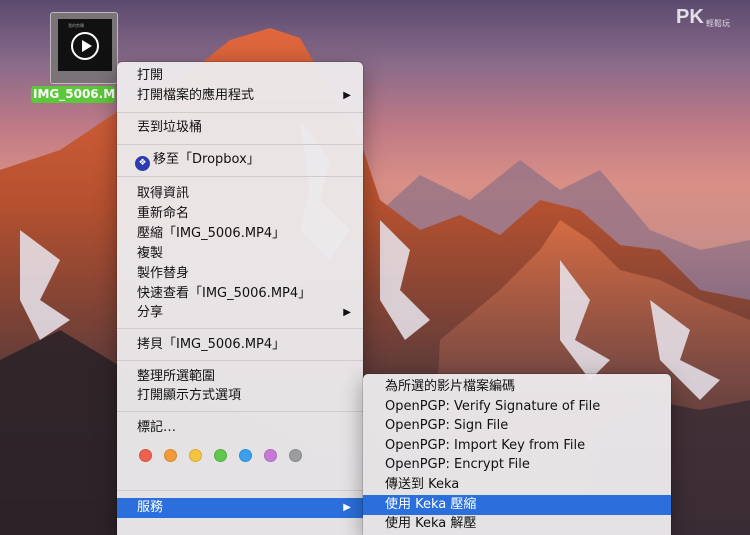 The width and height of the screenshot is (750, 535). Describe the element at coordinates (245, 455) in the screenshot. I see `tag-blue-dot` at that location.